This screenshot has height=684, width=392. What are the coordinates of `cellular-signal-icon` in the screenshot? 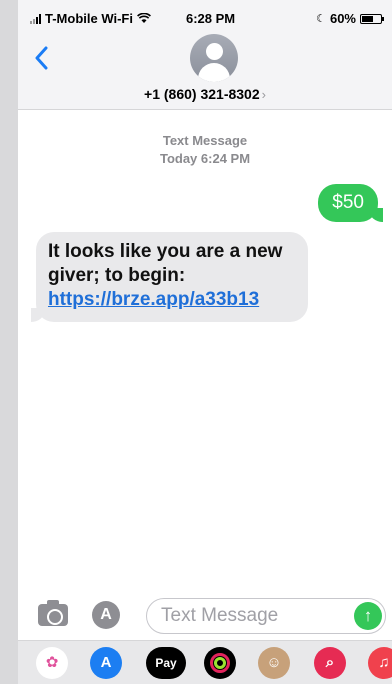 It's located at (35, 18).